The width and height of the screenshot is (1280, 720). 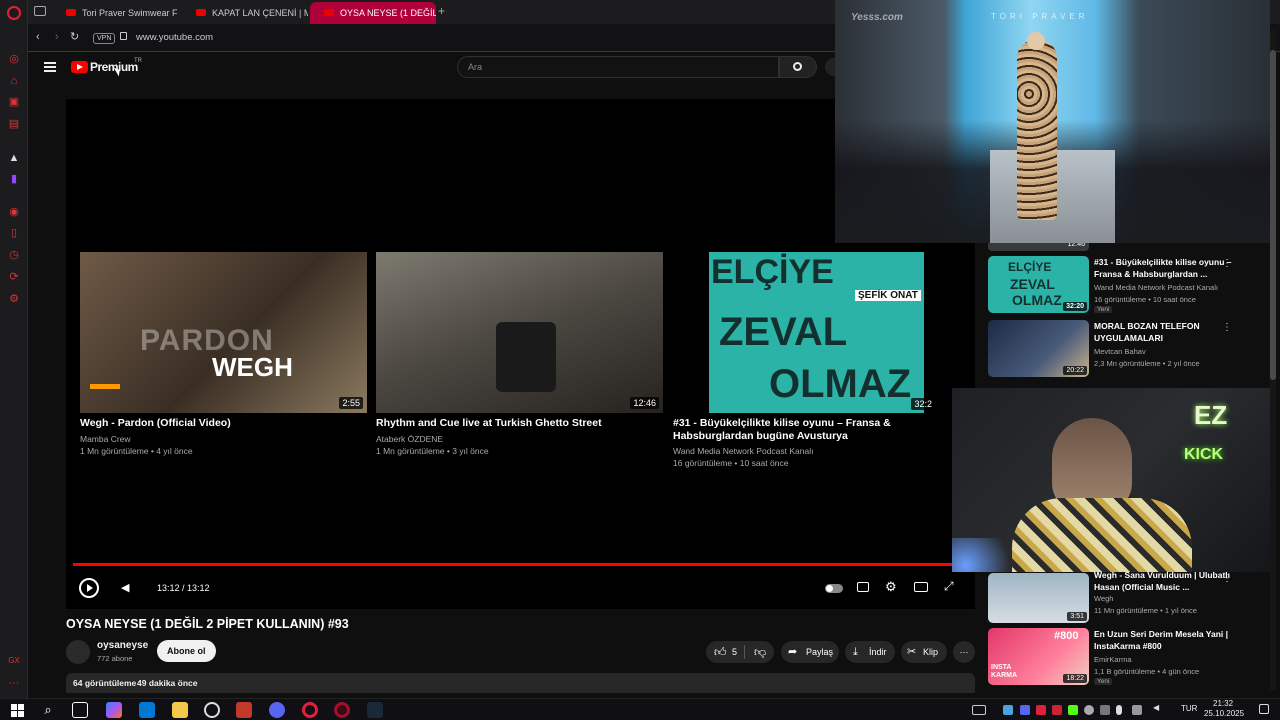 I want to click on steam-icon, so click(x=375, y=710).